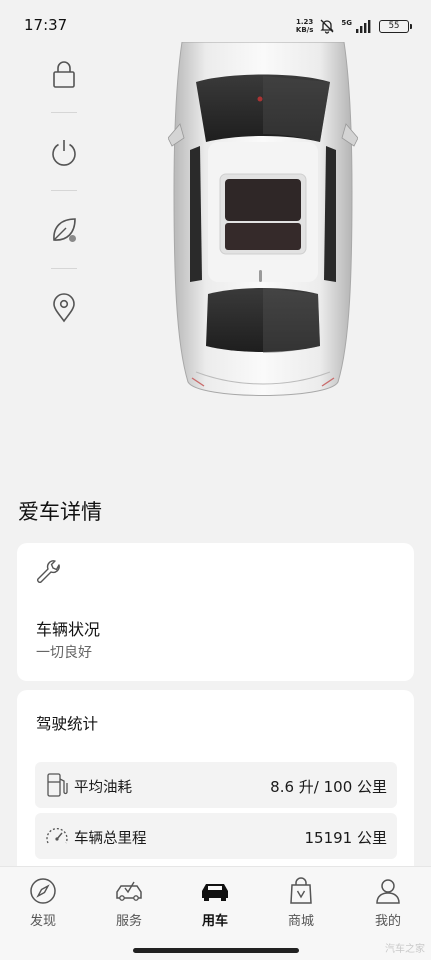  Describe the element at coordinates (110, 839) in the screenshot. I see `stat-label: 车辆总里程` at that location.